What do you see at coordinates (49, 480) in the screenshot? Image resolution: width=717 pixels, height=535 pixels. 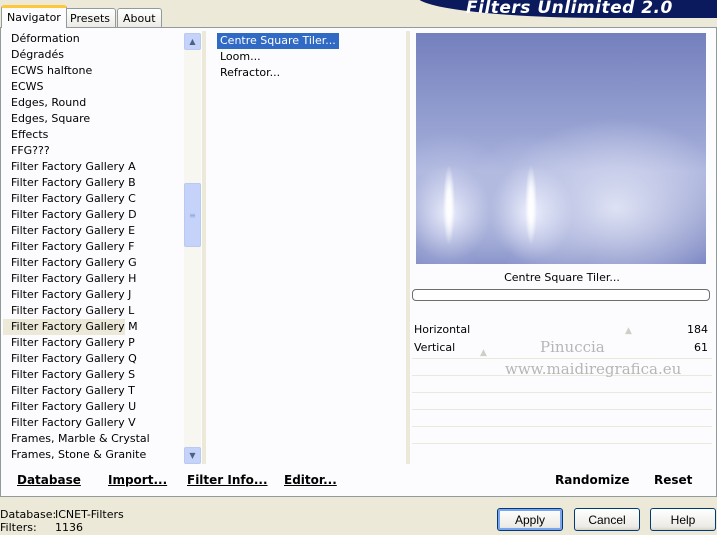 I see `database-button: Database` at bounding box center [49, 480].